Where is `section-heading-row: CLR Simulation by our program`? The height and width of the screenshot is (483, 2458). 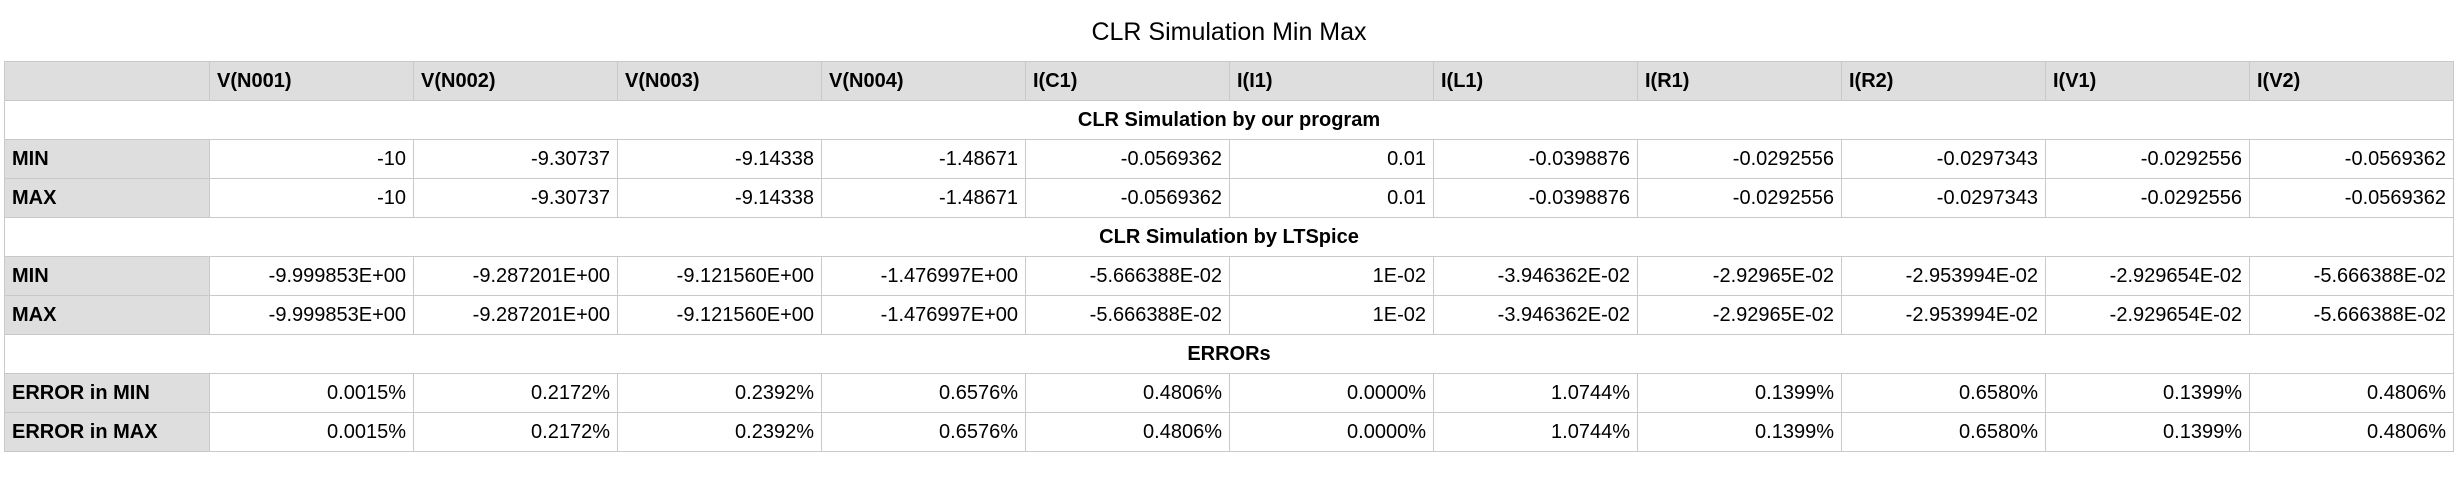
section-heading-row: CLR Simulation by our program is located at coordinates (1229, 120).